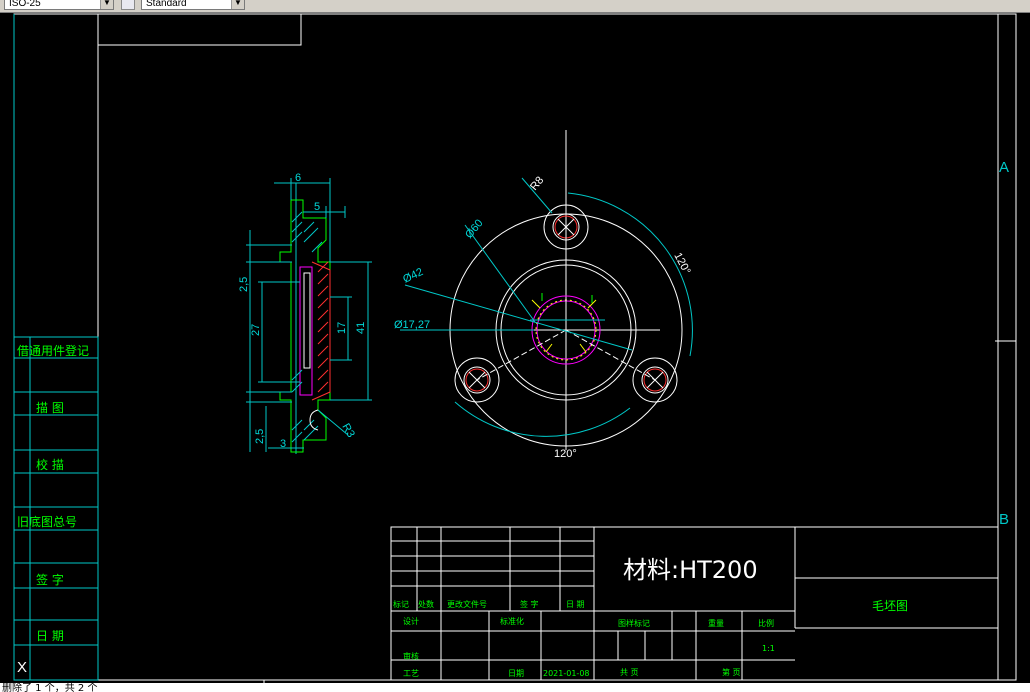 The height and width of the screenshot is (692, 1030). What do you see at coordinates (244, 284) in the screenshot?
I see `dim-2-5-top: 2,5` at bounding box center [244, 284].